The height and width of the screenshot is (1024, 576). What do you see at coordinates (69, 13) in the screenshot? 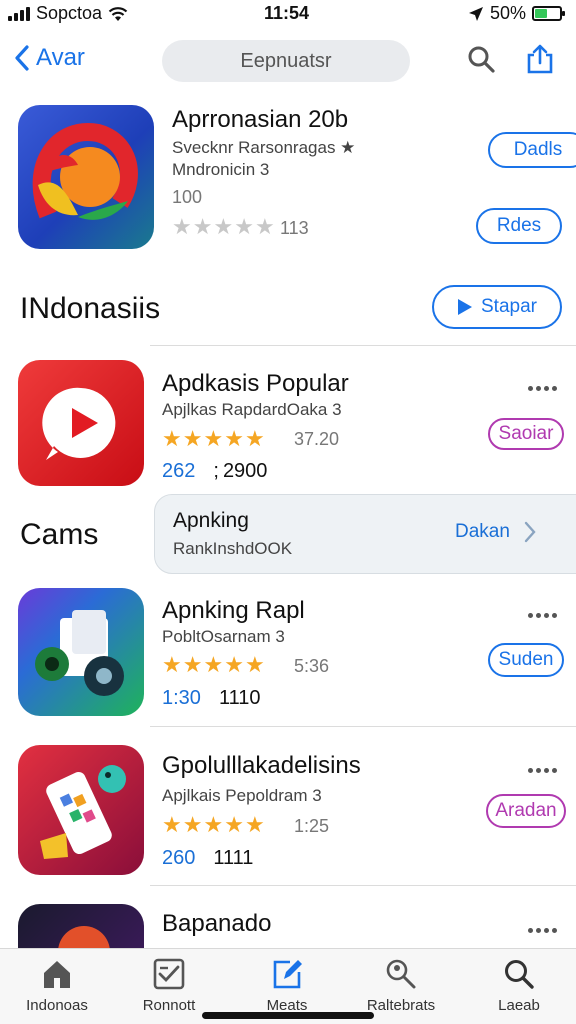
I see `carrier-name: Sopctoa` at bounding box center [69, 13].